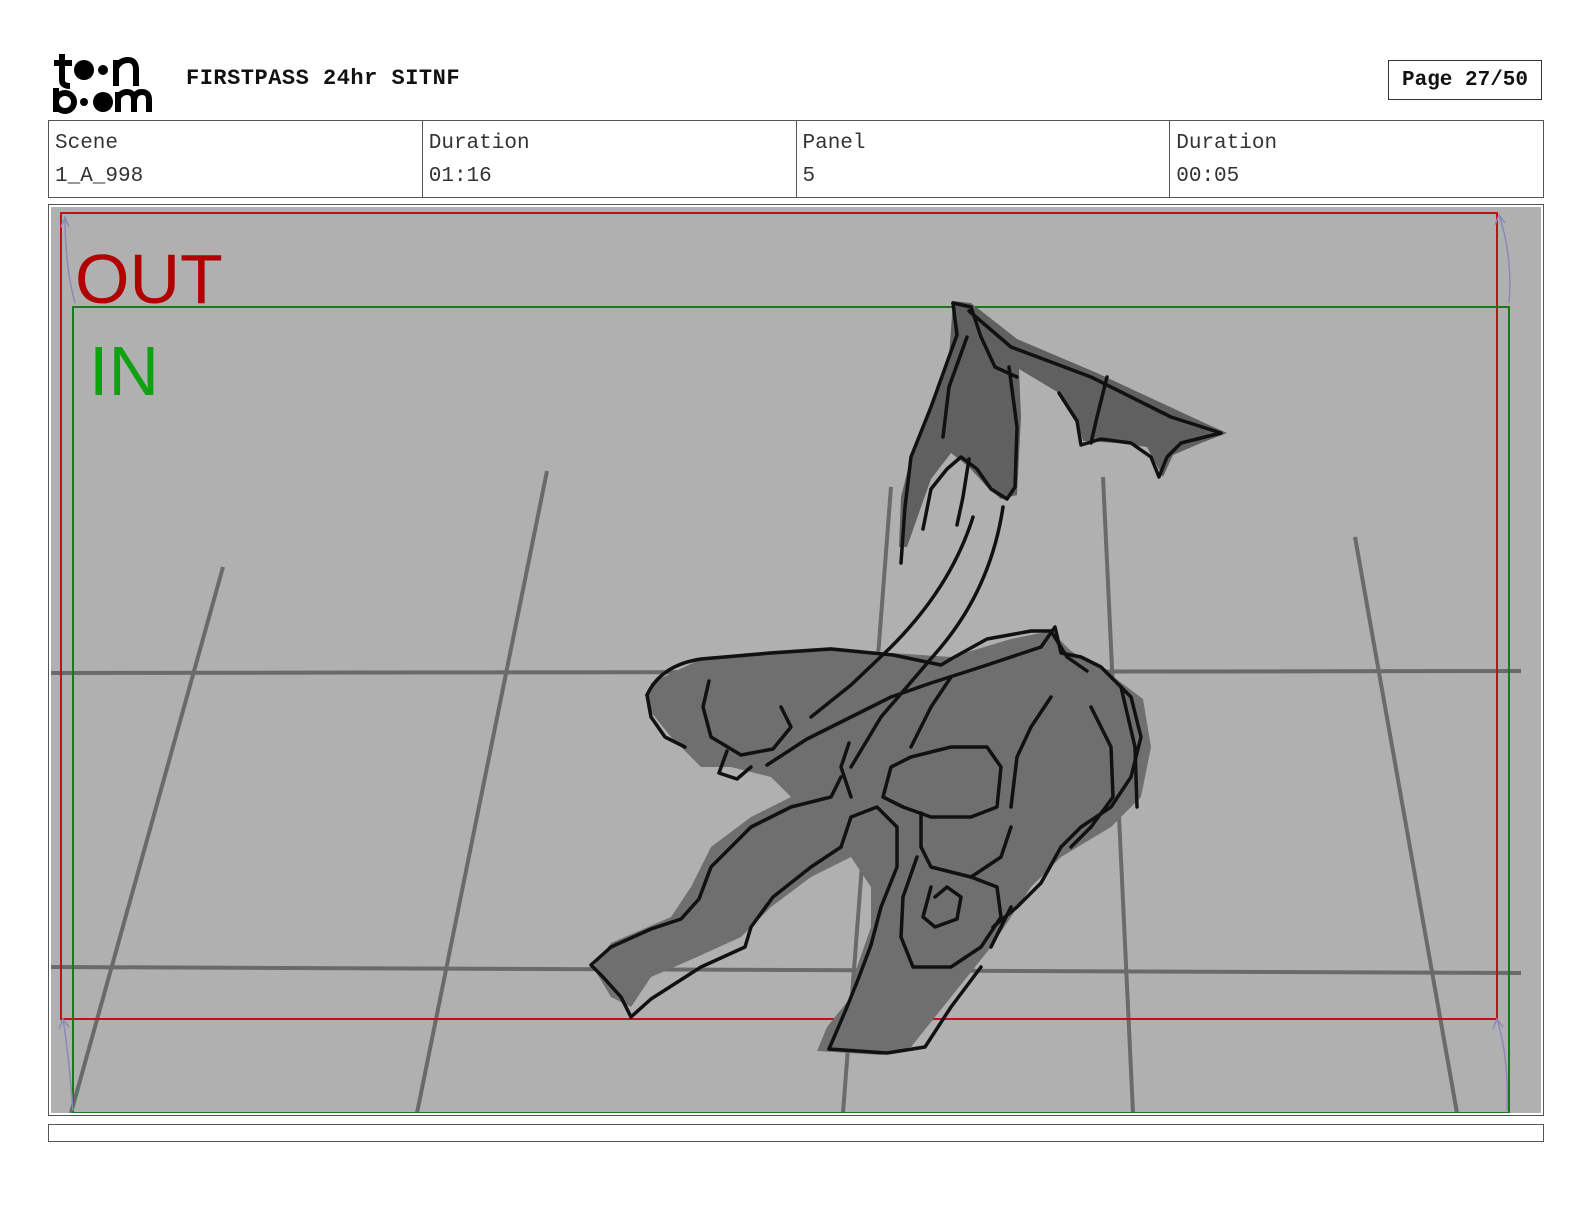 Image resolution: width=1584 pixels, height=1224 pixels. What do you see at coordinates (1356, 159) in the screenshot?
I see `panel-duration-cell: Duration 00:05` at bounding box center [1356, 159].